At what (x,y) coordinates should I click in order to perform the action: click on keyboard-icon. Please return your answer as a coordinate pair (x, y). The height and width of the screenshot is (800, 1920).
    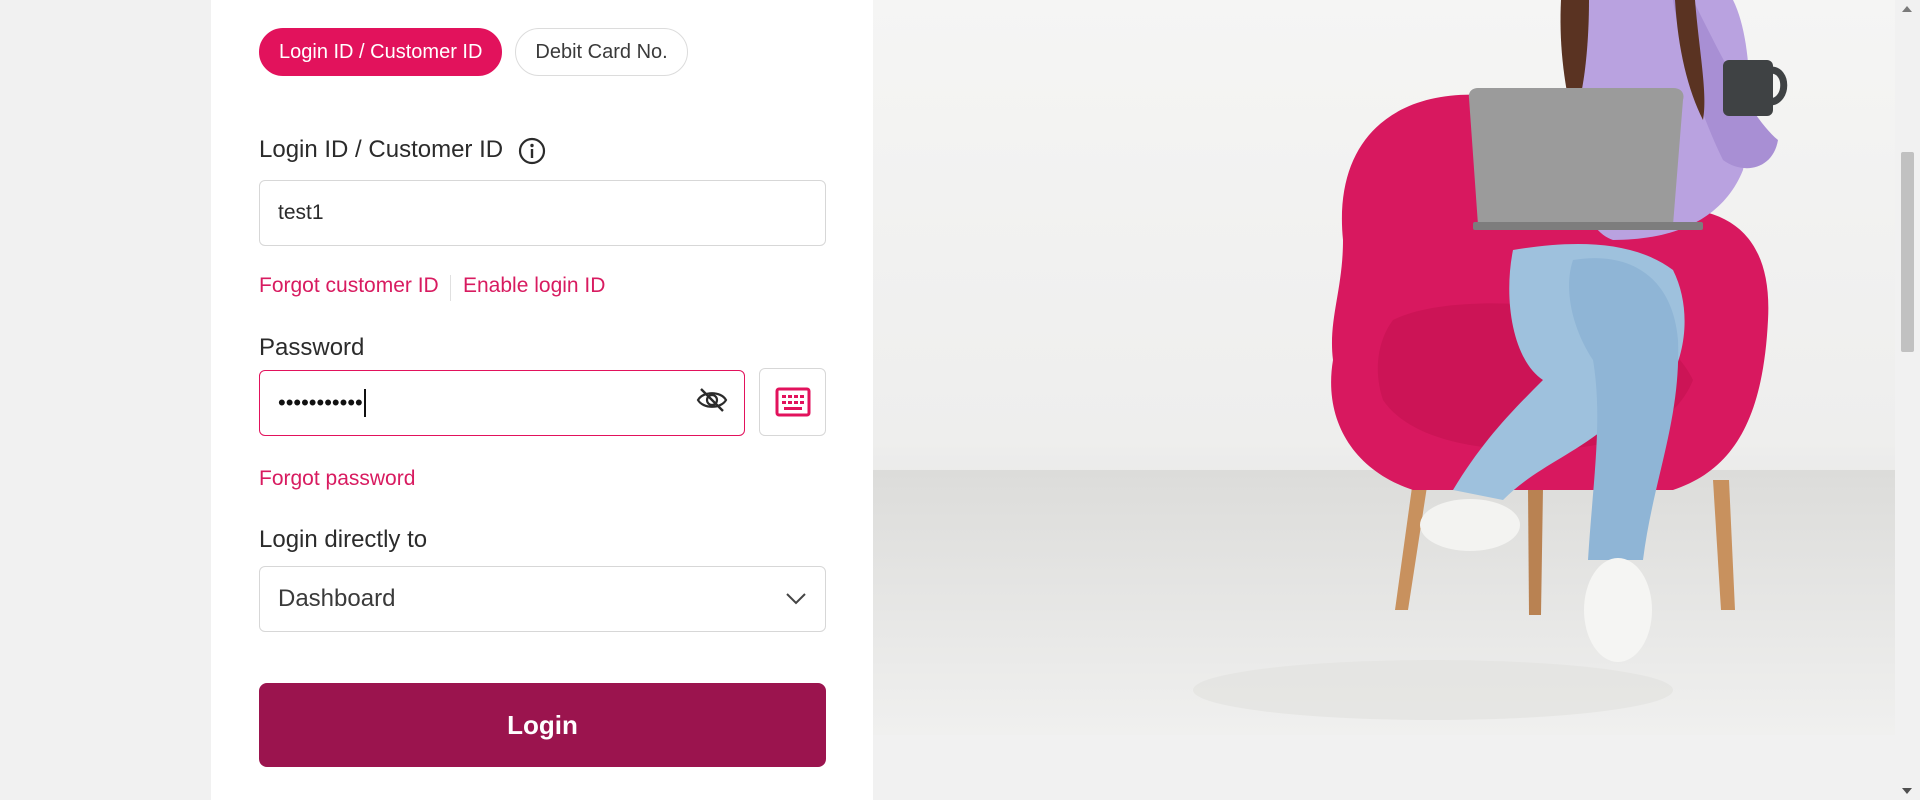
    Looking at the image, I should click on (792, 402).